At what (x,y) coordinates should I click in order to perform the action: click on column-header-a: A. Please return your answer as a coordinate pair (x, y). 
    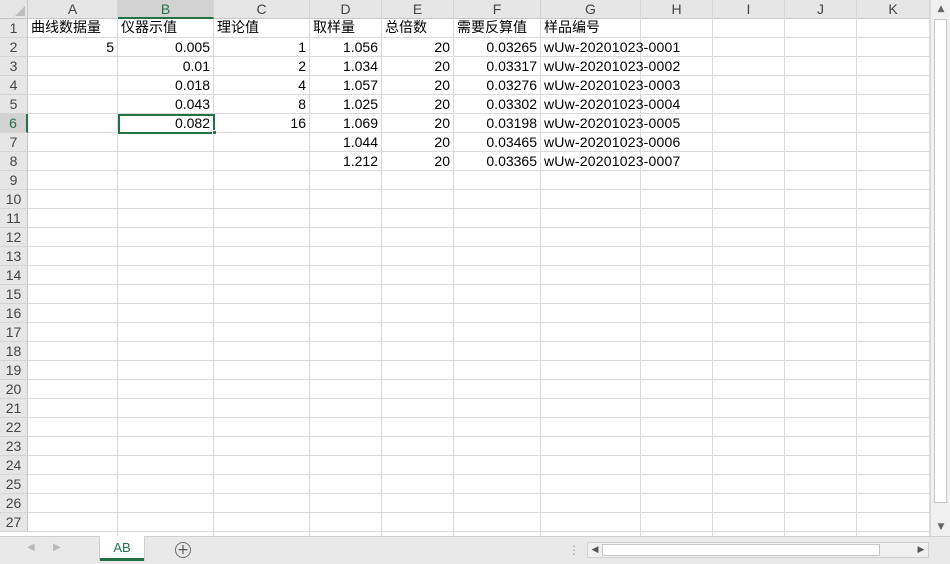
    Looking at the image, I should click on (73, 9).